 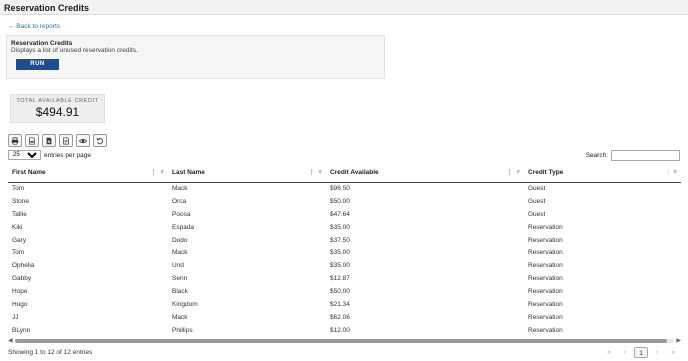 What do you see at coordinates (188, 173) in the screenshot?
I see `column-title: Last Name` at bounding box center [188, 173].